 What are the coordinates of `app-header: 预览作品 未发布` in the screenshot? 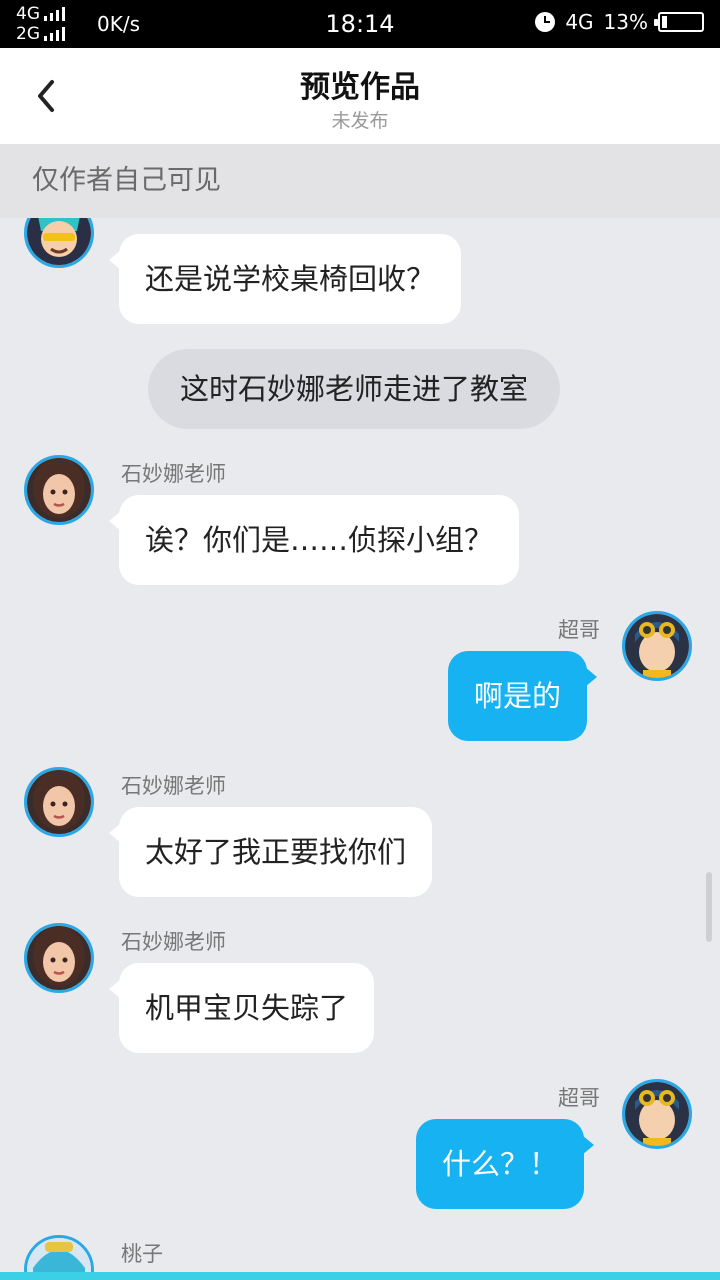 It's located at (360, 96).